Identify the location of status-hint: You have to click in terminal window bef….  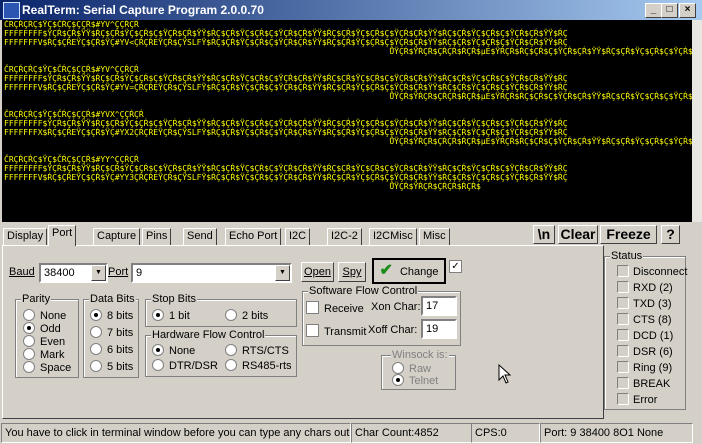
(176, 433).